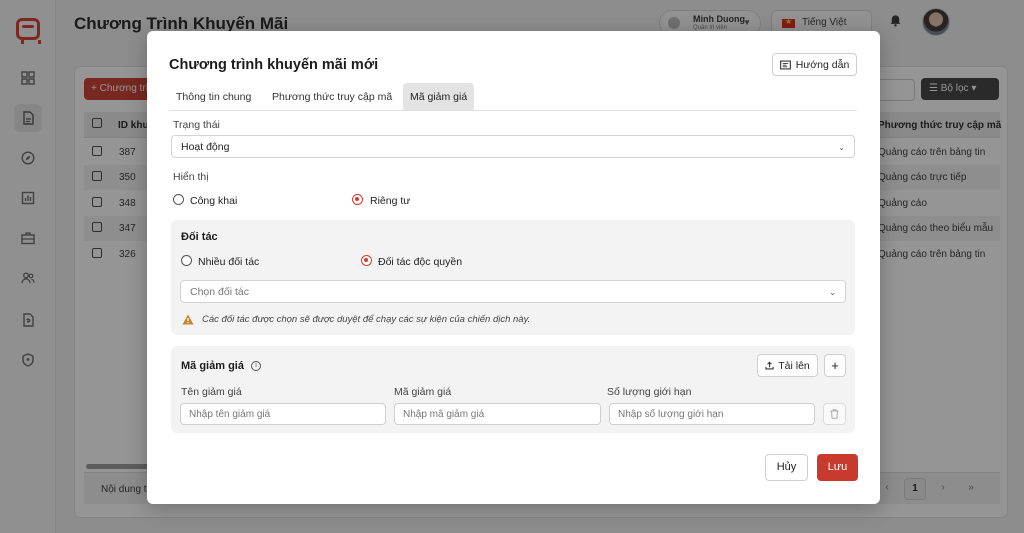 Image resolution: width=1024 pixels, height=533 pixels. What do you see at coordinates (186, 260) in the screenshot?
I see `partner-multiple-radio` at bounding box center [186, 260].